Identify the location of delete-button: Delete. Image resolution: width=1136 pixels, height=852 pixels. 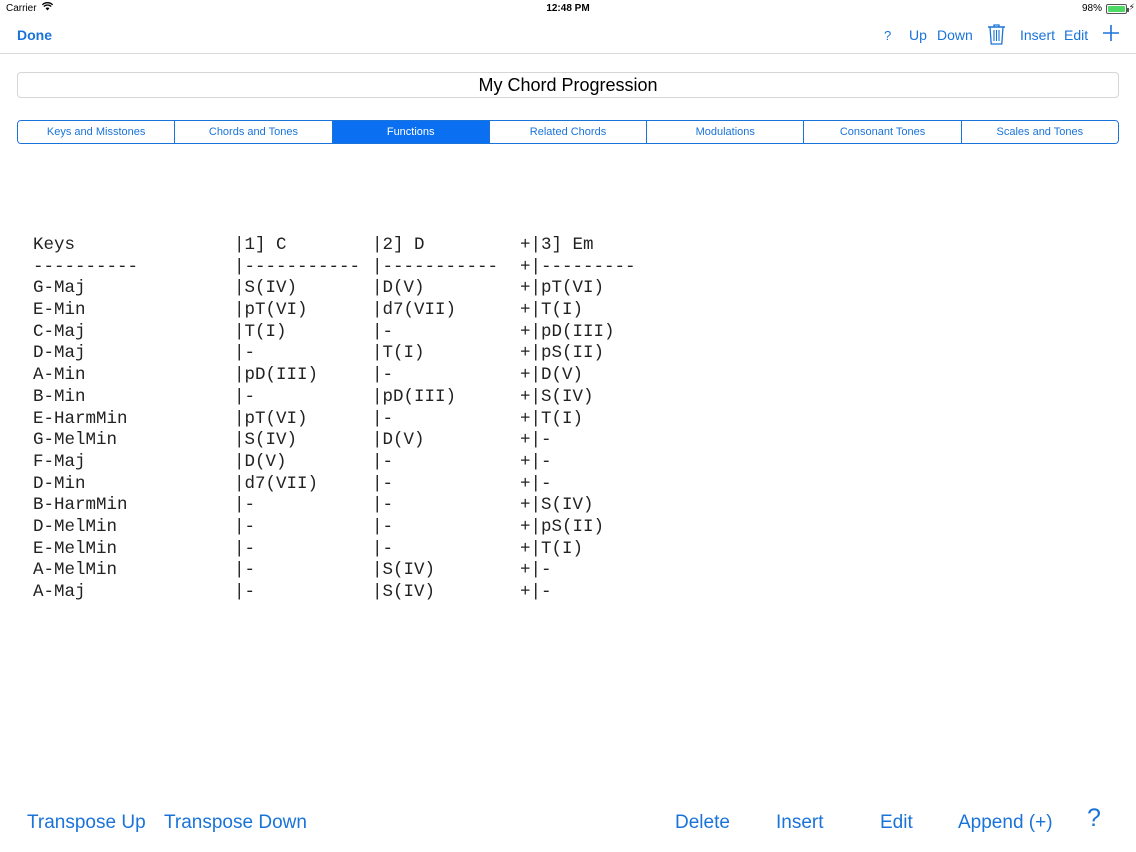
(702, 823).